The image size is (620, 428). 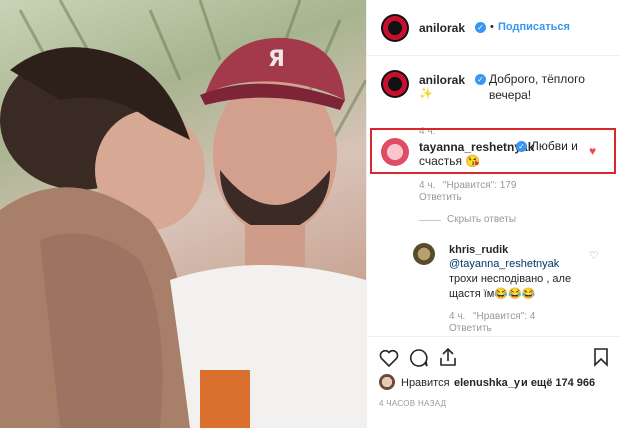 What do you see at coordinates (419, 358) in the screenshot?
I see `comment-bubble-icon` at bounding box center [419, 358].